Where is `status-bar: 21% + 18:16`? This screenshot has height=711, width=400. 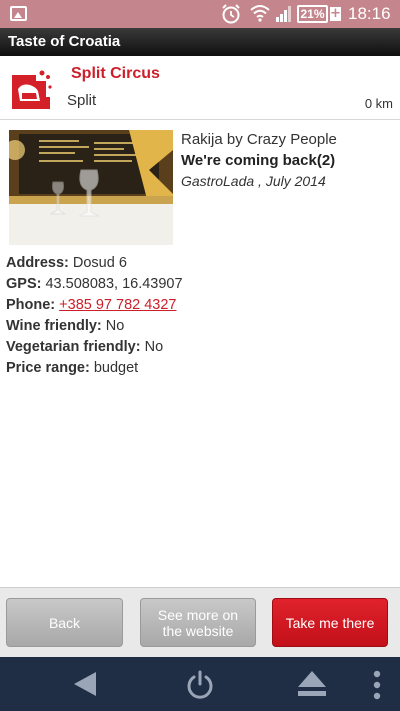 status-bar: 21% + 18:16 is located at coordinates (200, 14).